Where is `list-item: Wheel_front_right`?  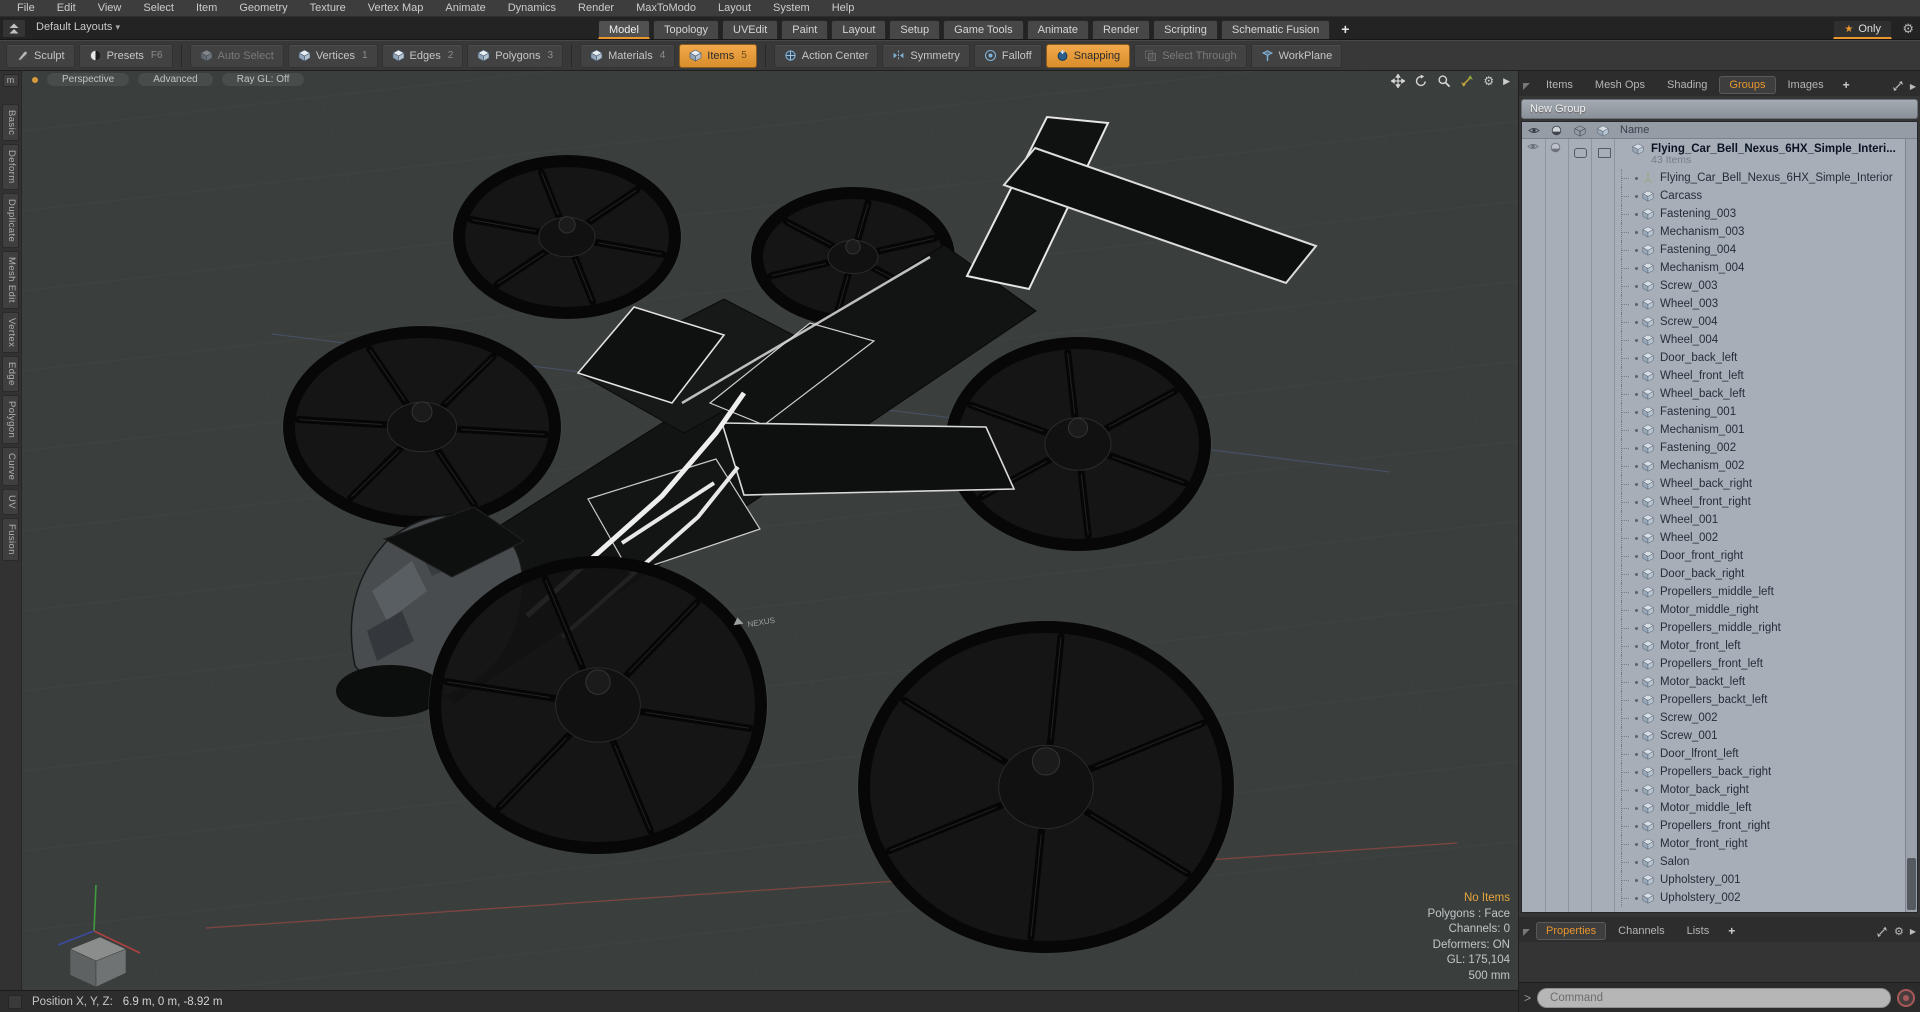
list-item: Wheel_front_right is located at coordinates (1713, 502).